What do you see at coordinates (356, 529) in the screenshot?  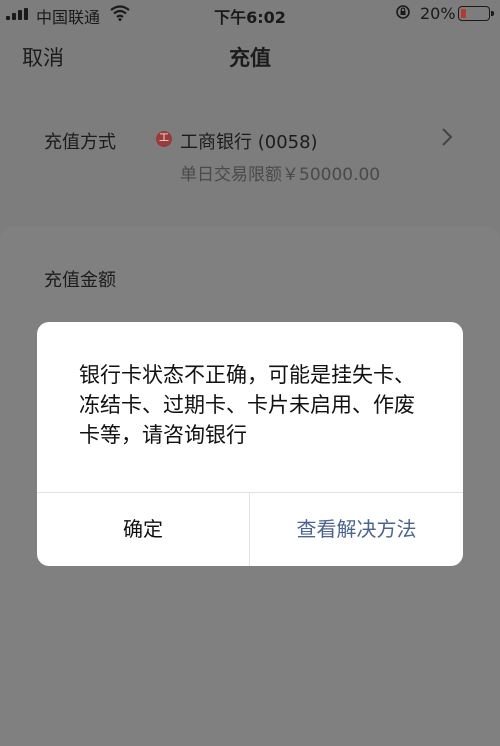 I see `view-solution-button: 查看解决方法` at bounding box center [356, 529].